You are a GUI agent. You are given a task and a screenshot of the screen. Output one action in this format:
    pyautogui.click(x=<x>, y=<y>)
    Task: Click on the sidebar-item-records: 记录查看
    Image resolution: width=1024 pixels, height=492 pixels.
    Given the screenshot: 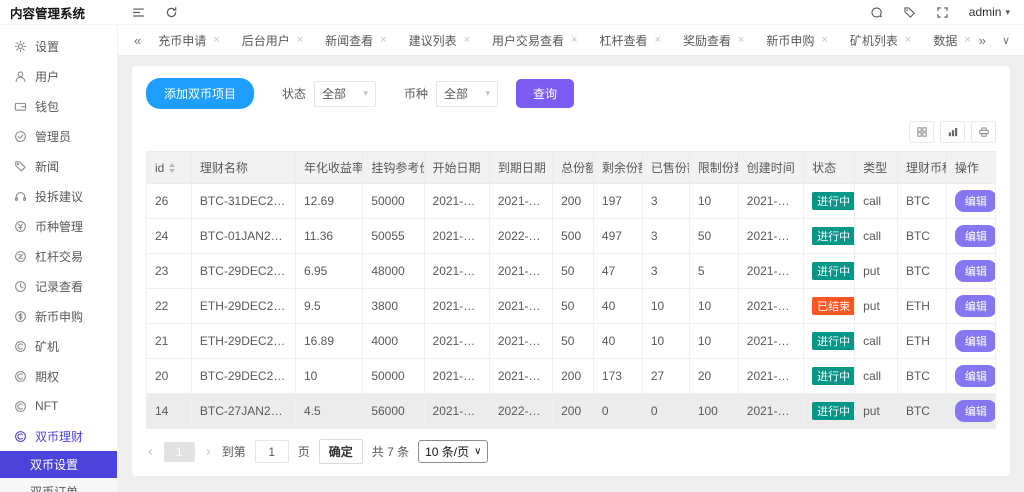 What is the action you would take?
    pyautogui.click(x=58, y=286)
    